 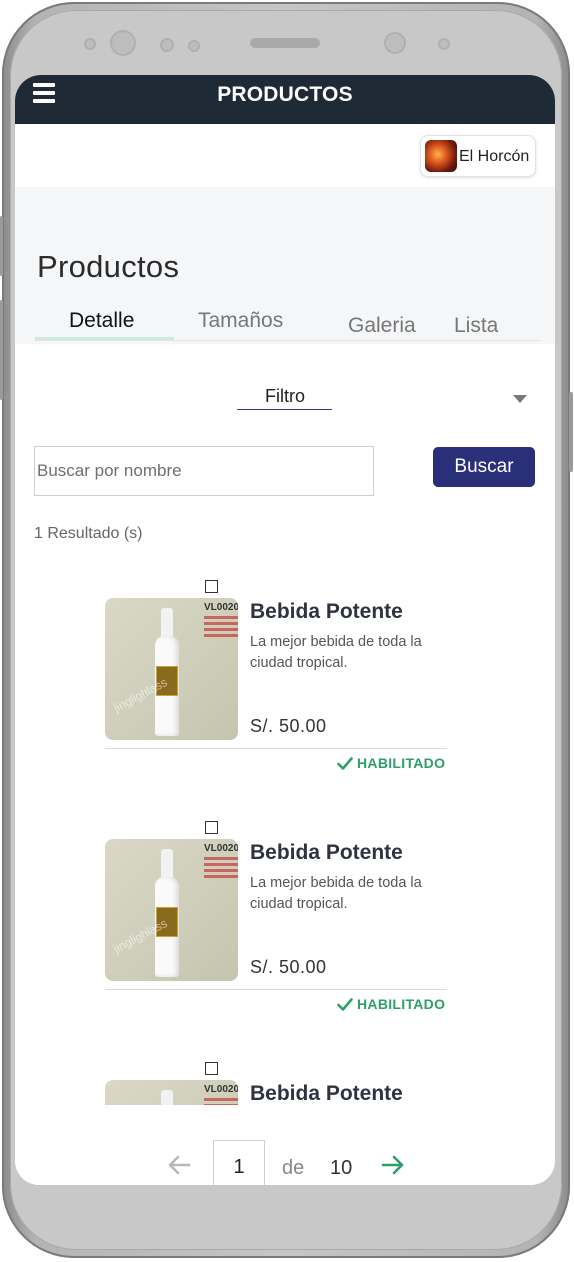 What do you see at coordinates (441, 156) in the screenshot?
I see `store-avatar` at bounding box center [441, 156].